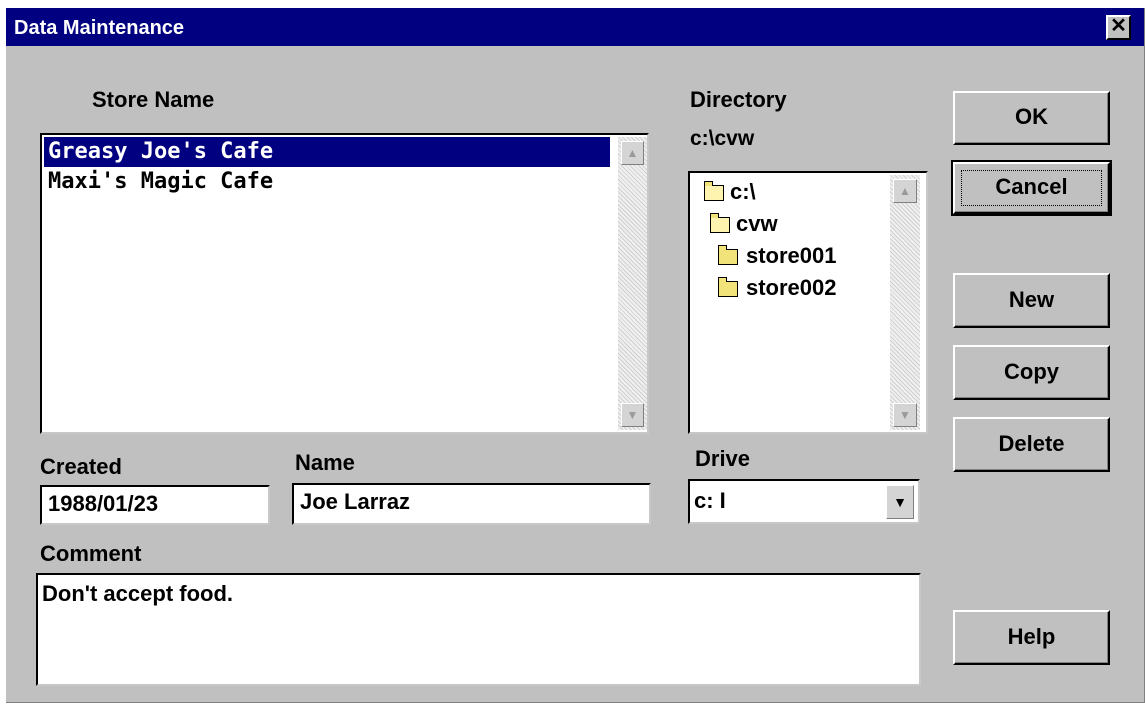 This screenshot has height=707, width=1145. I want to click on close-button: ✕, so click(1118, 27).